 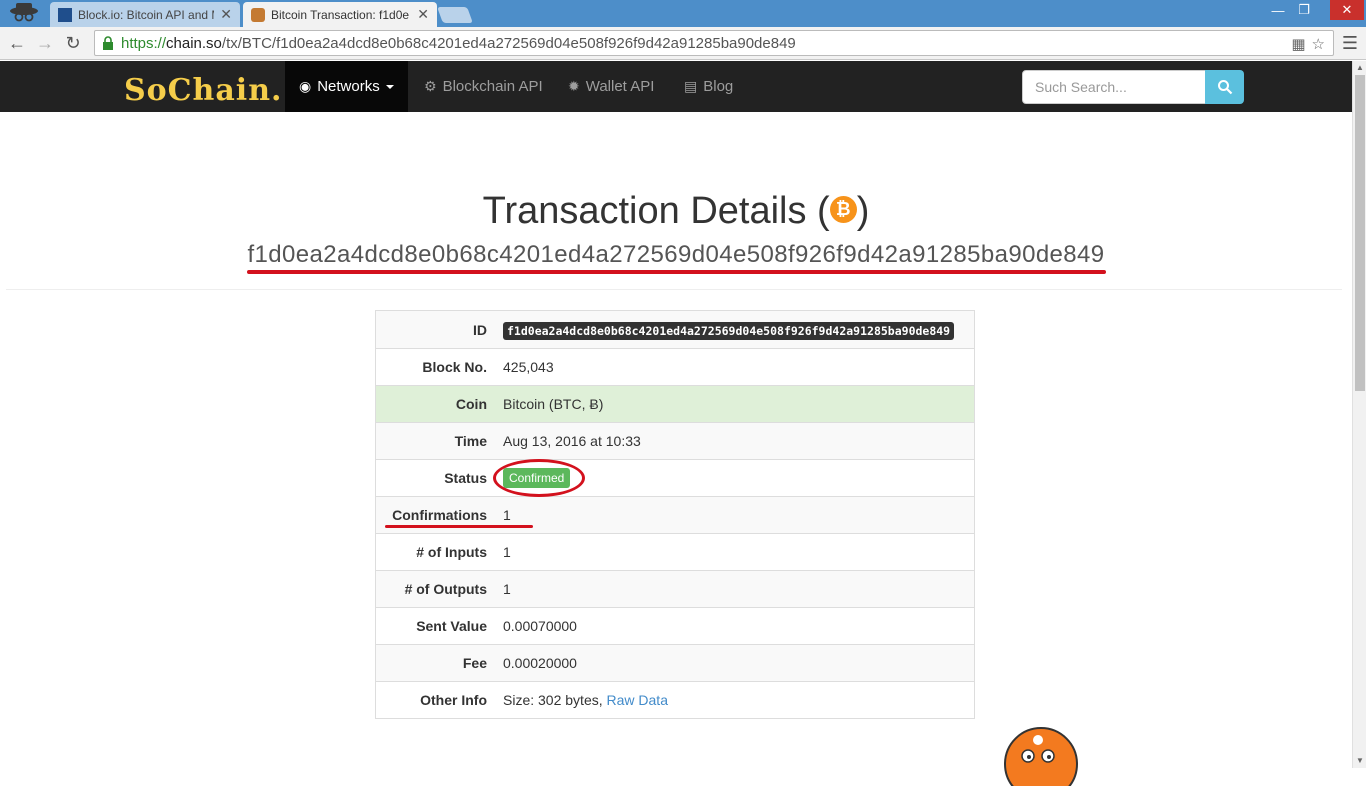 What do you see at coordinates (574, 86) in the screenshot?
I see `cog-icon: ✹` at bounding box center [574, 86].